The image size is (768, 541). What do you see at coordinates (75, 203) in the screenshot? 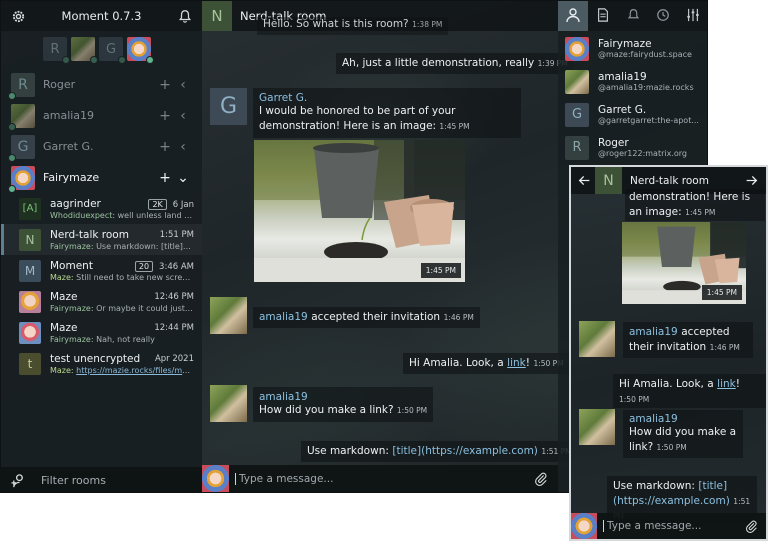
I see `room-name: aagrinder` at bounding box center [75, 203].